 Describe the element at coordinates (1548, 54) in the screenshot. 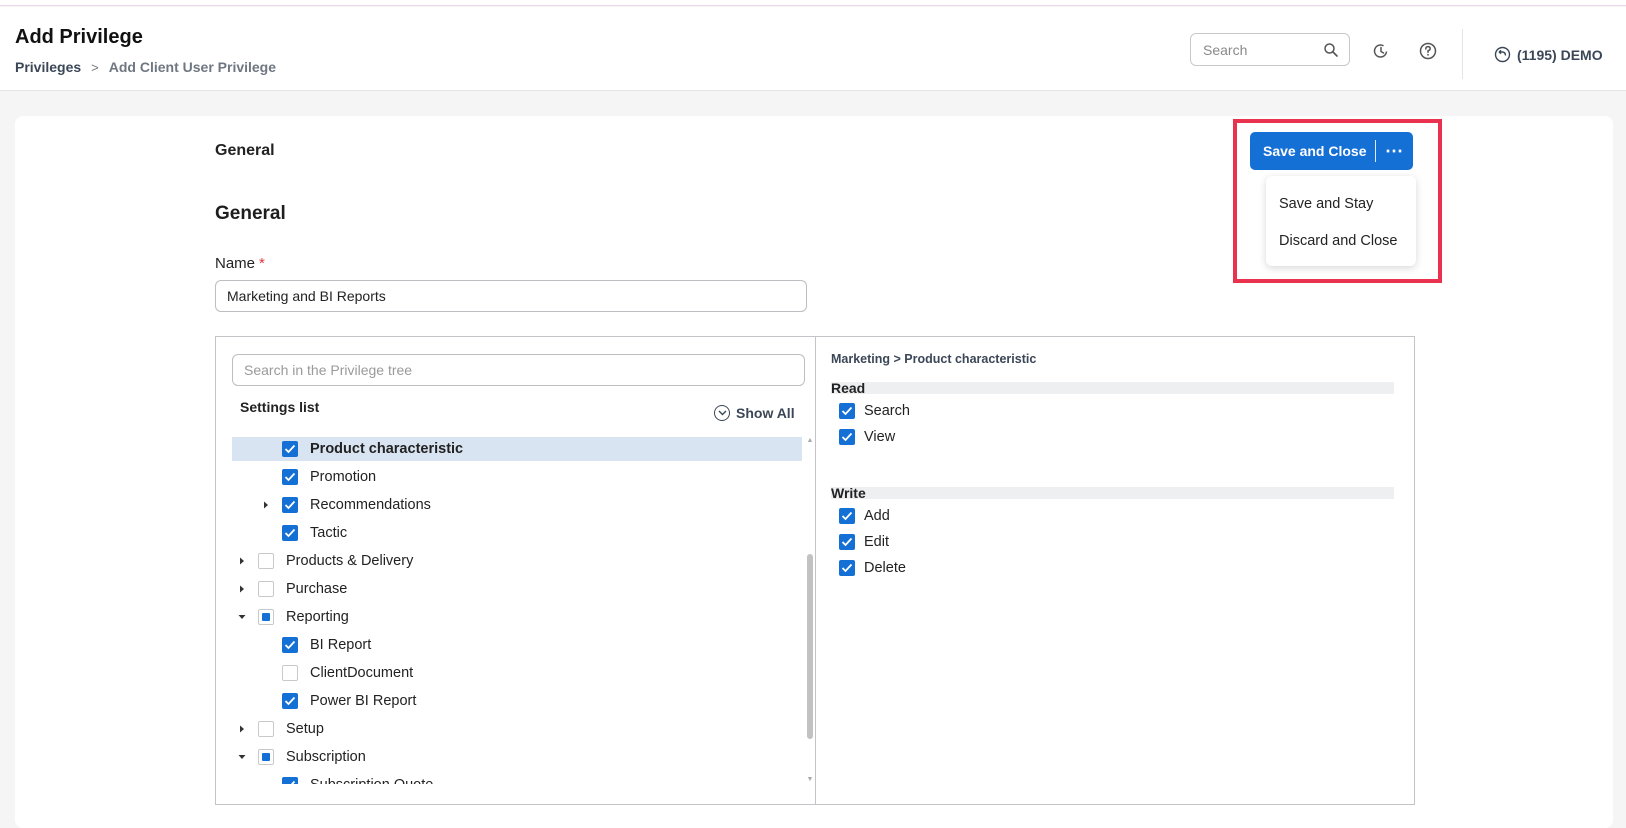

I see `account-switcher: (1195) DEMO` at that location.